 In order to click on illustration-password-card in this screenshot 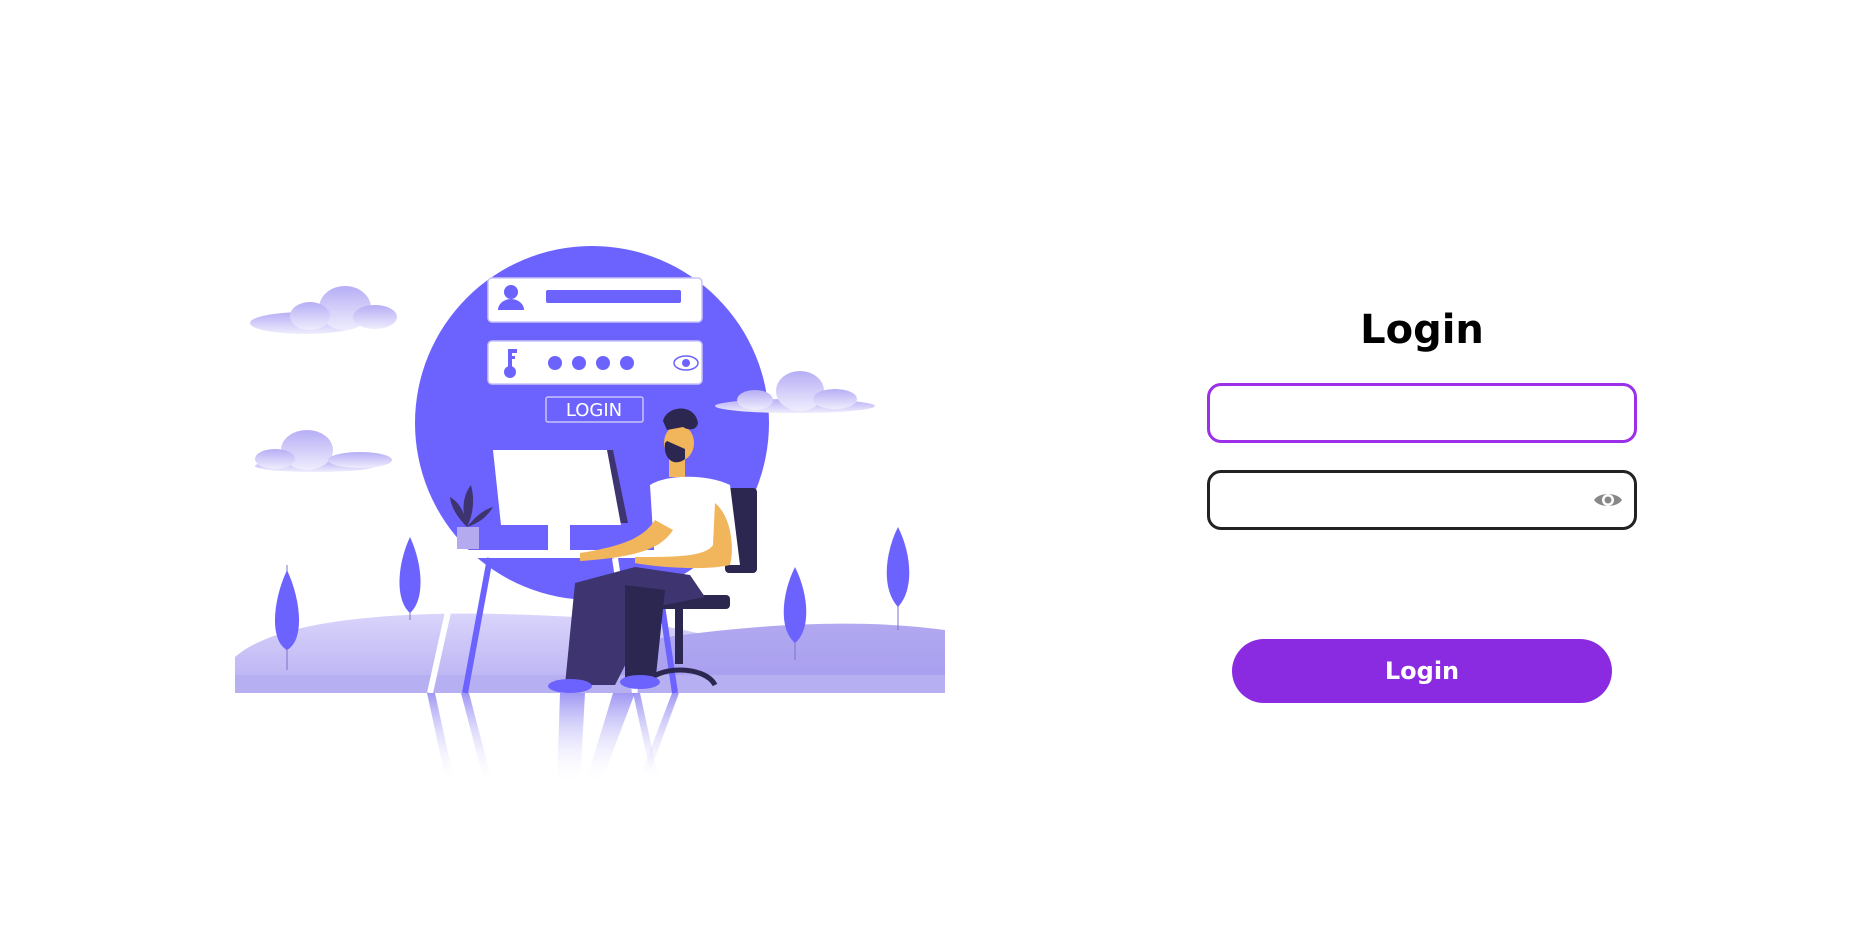, I will do `click(595, 362)`.